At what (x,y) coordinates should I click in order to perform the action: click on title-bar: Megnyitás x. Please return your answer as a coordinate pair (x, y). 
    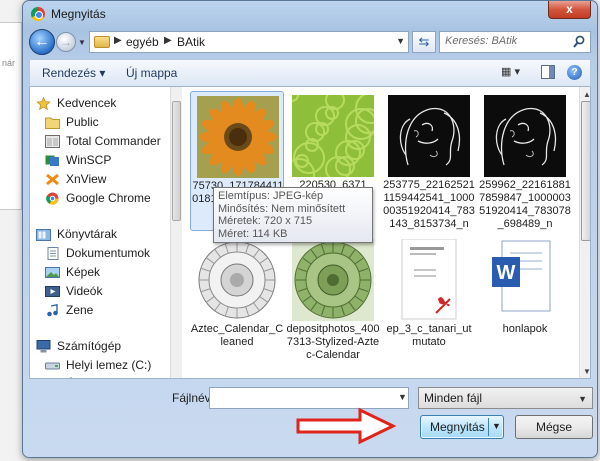
    Looking at the image, I should click on (310, 14).